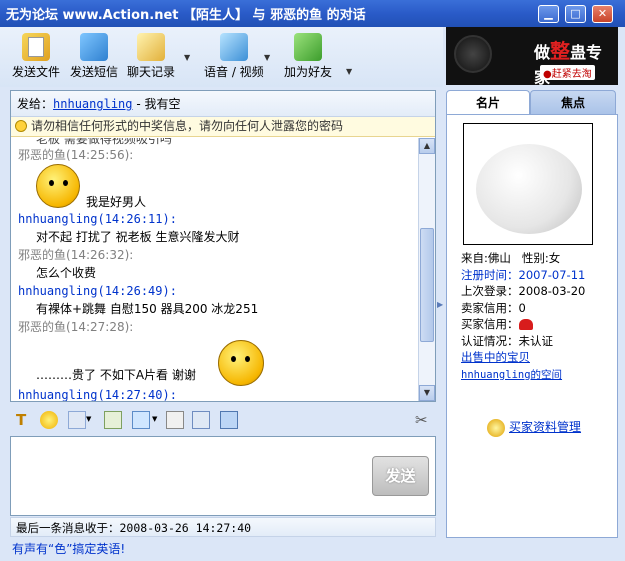 This screenshot has width=625, height=561. I want to click on send-to-bar: 发给：hnhuangling - 我有空, so click(223, 104).